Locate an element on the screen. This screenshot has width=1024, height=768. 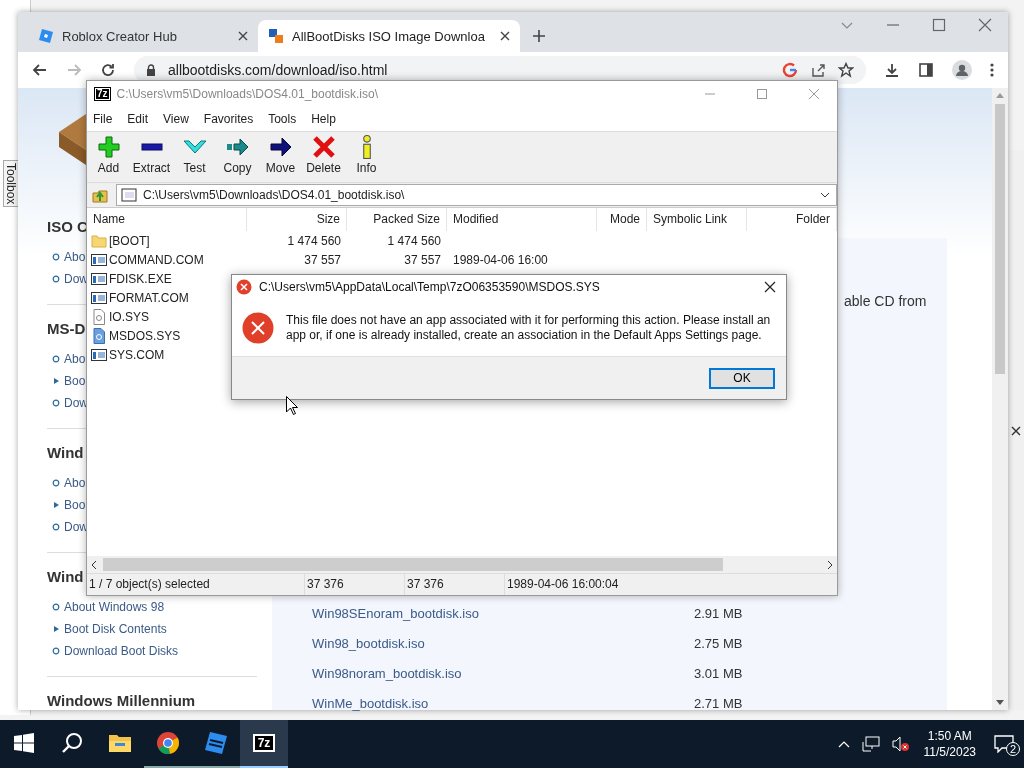
modified-date: 1989-04-06 16:00 is located at coordinates (500, 259).